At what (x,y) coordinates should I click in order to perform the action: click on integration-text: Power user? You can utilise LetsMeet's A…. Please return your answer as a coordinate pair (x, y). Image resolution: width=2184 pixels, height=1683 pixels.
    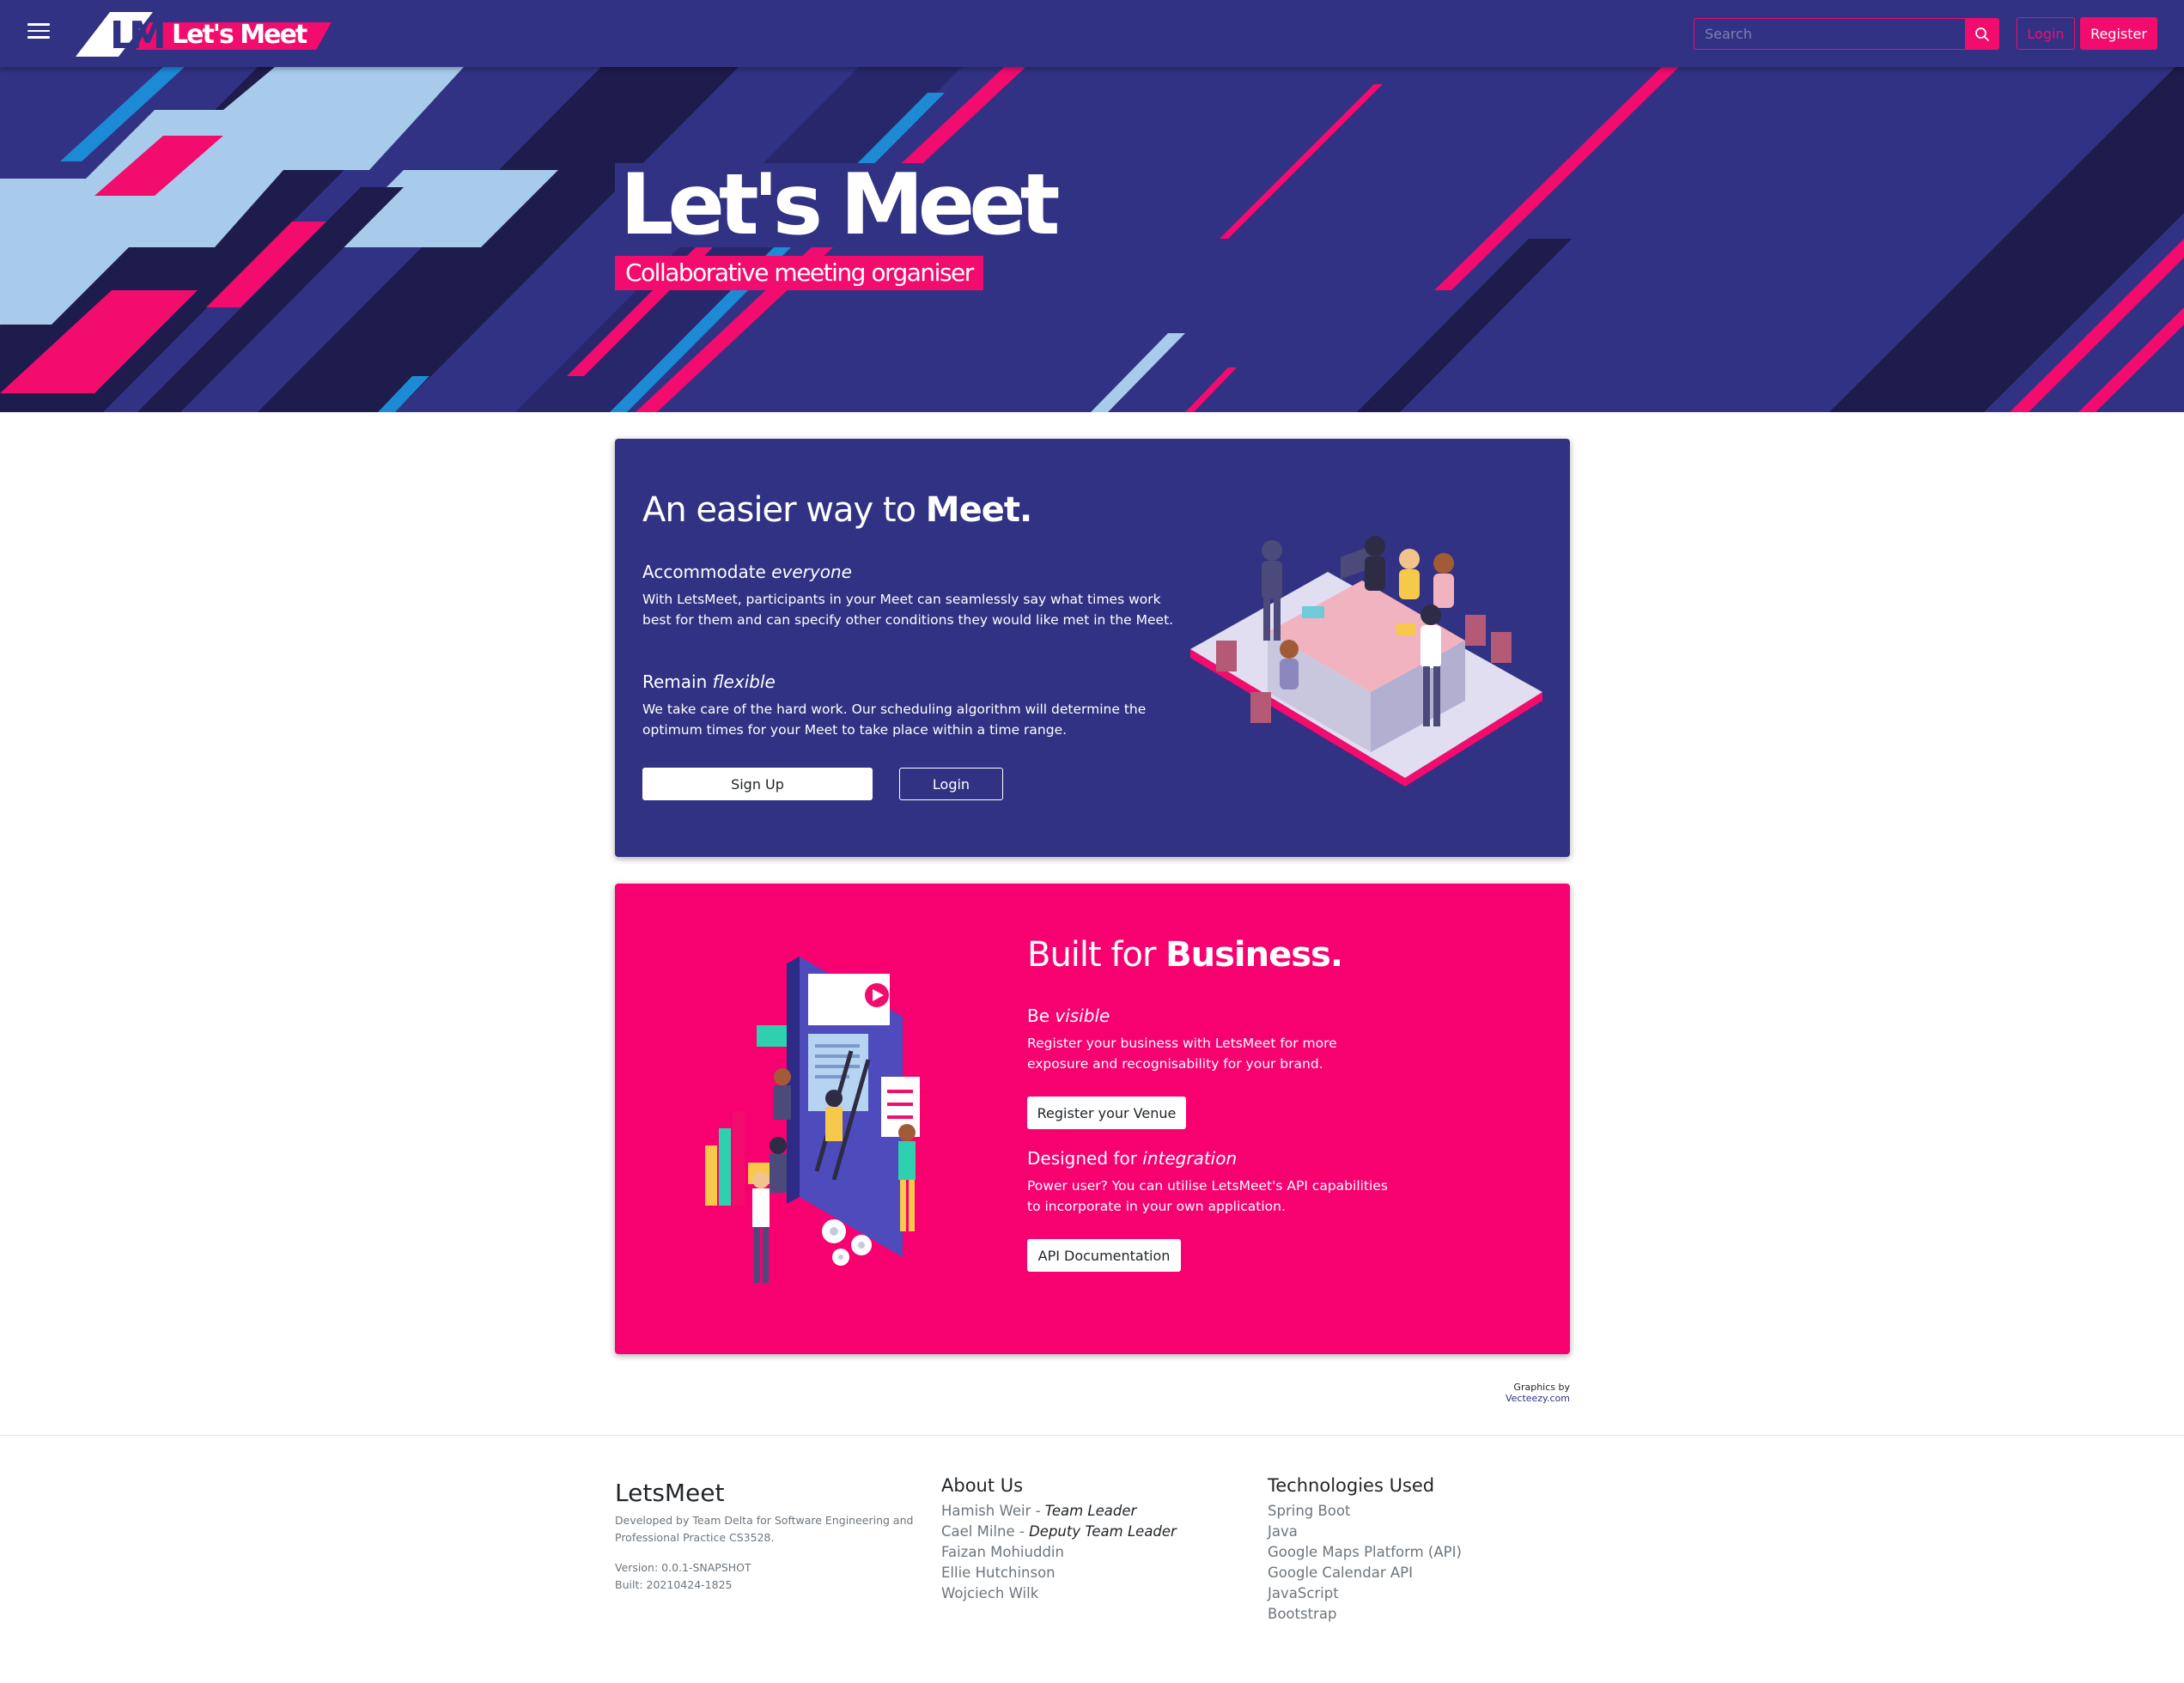
    Looking at the image, I should click on (1208, 1196).